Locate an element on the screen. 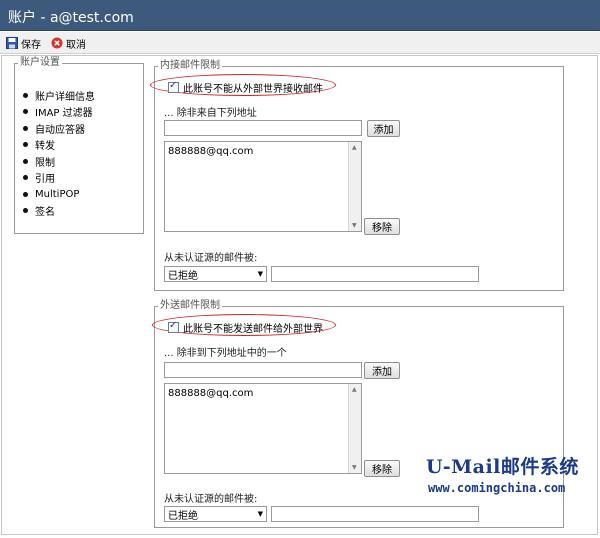 Image resolution: width=600 pixels, height=538 pixels. incoming-restrict-checkbox: 此账号不能从外部世界接收邮件 is located at coordinates (245, 87).